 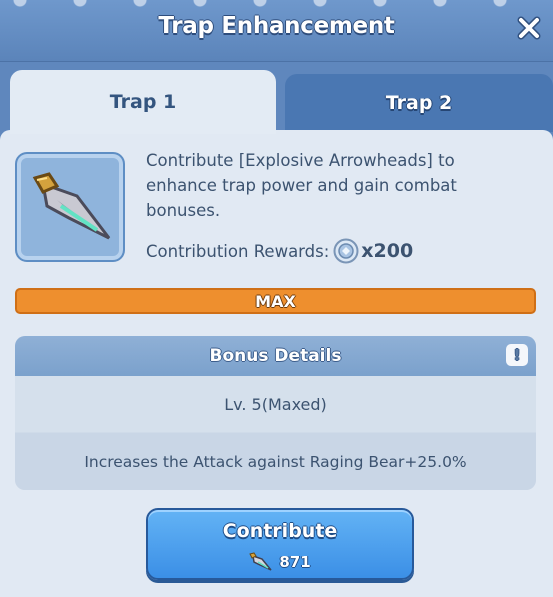 I want to click on close-icon, so click(x=529, y=28).